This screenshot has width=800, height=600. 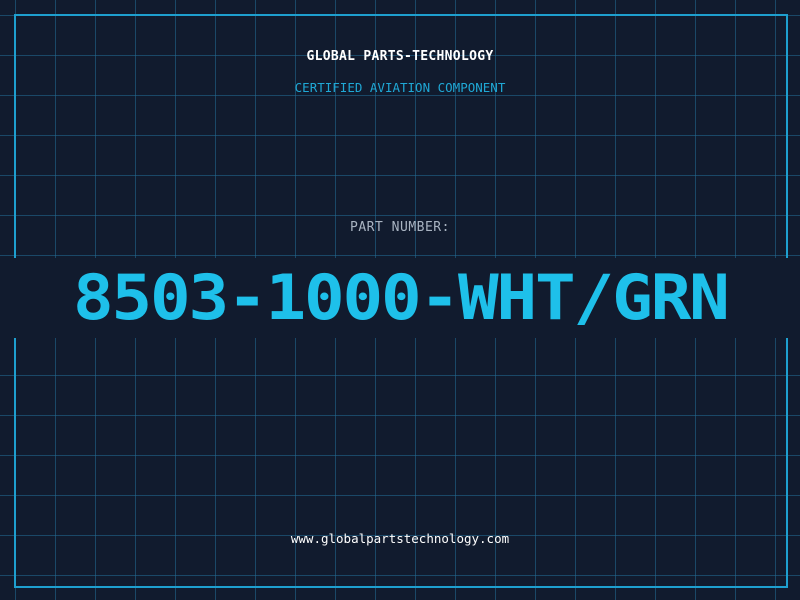 I want to click on company-name: GLOBAL PARTS-TECHNOLOGY, so click(x=400, y=56).